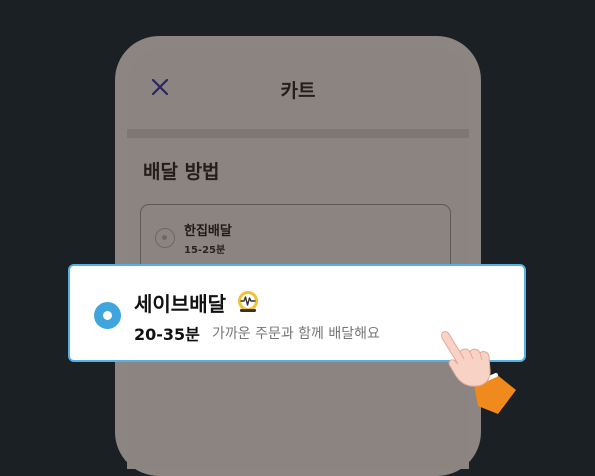 The image size is (595, 476). Describe the element at coordinates (165, 238) in the screenshot. I see `radio-button` at that location.